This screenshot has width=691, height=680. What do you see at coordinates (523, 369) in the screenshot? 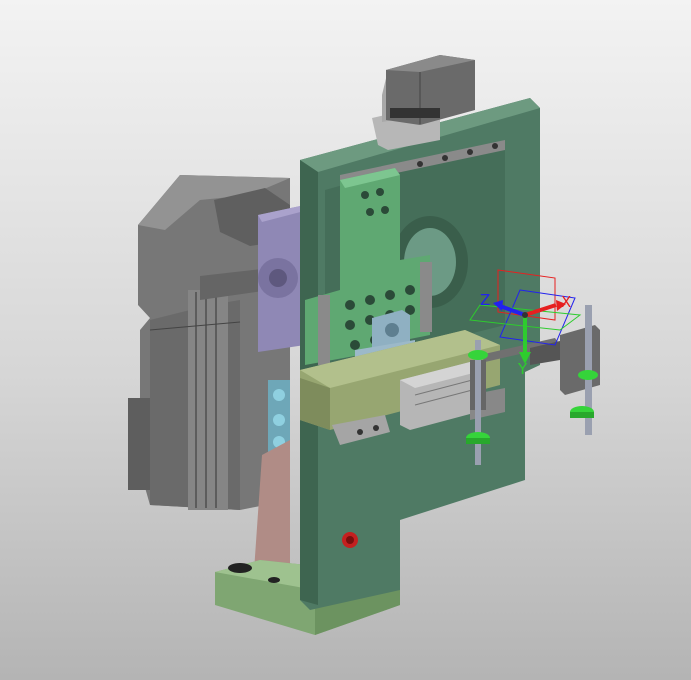
I see `y-axis-label: Y` at bounding box center [523, 369].